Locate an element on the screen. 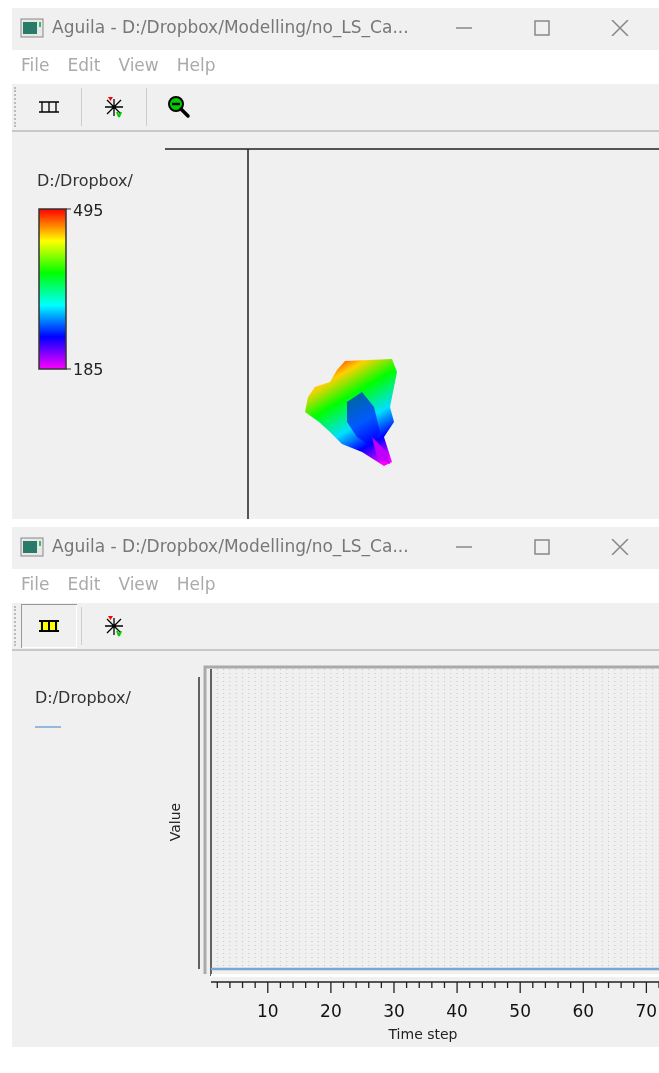  x-tick-label: 50 is located at coordinates (520, 1011).